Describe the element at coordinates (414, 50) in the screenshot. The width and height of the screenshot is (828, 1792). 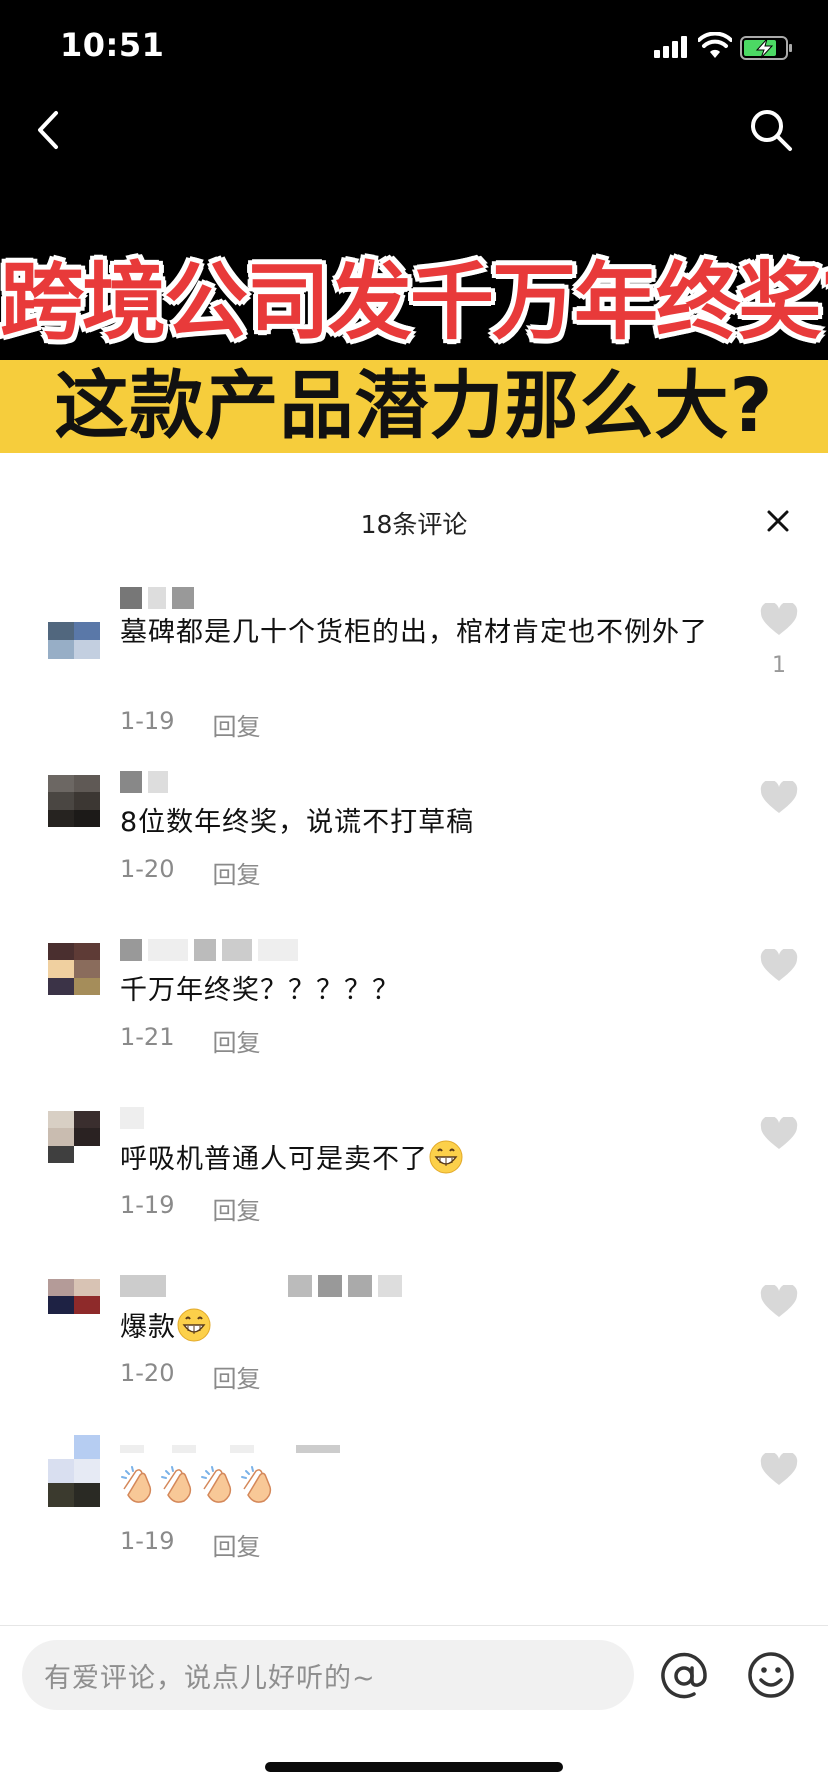
I see `status-bar: 10:51` at that location.